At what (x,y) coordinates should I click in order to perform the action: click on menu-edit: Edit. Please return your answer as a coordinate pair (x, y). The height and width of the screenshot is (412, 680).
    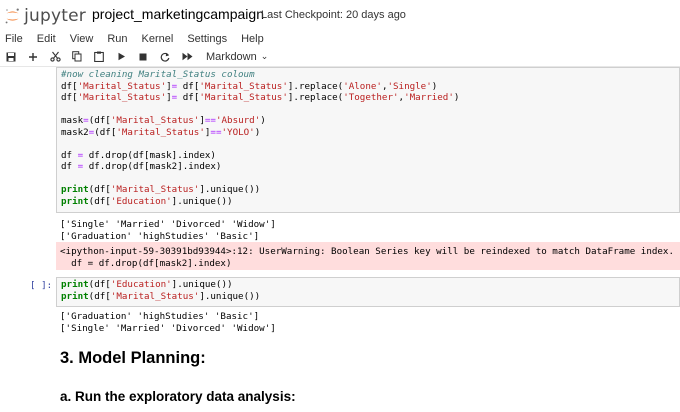
    Looking at the image, I should click on (46, 39).